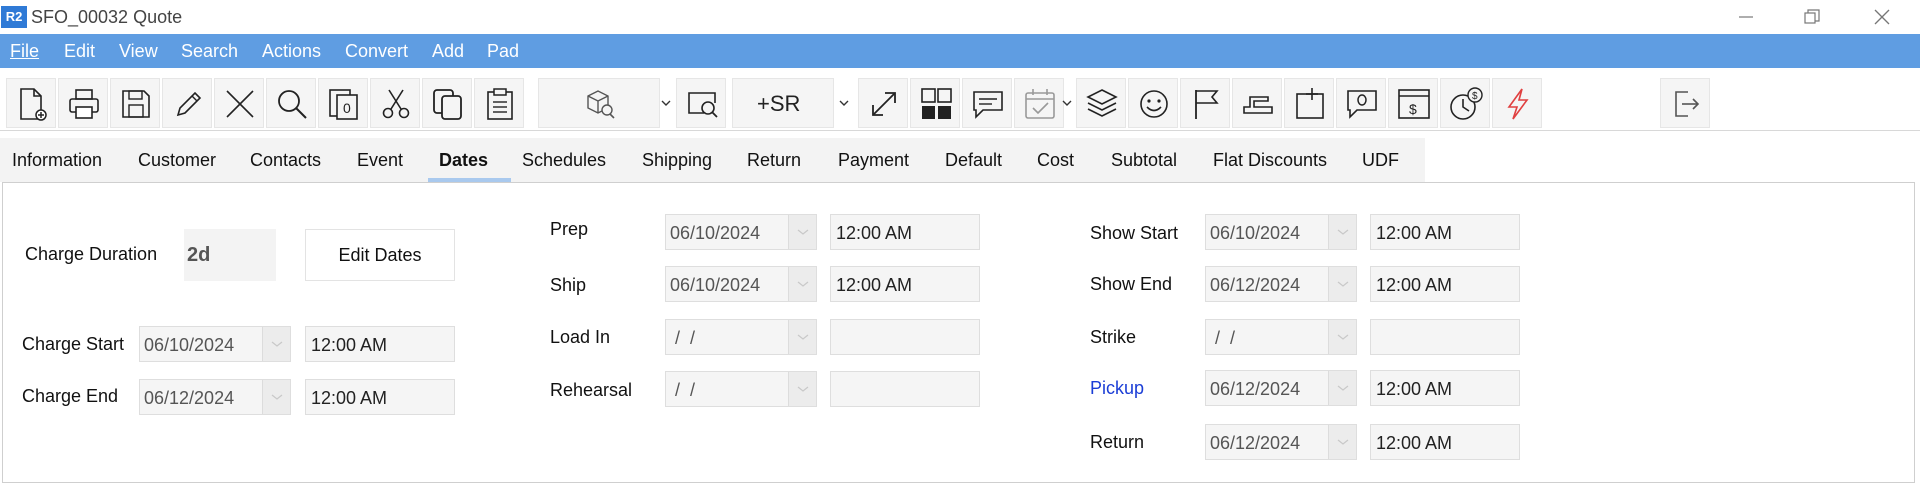 The height and width of the screenshot is (491, 1920). What do you see at coordinates (380, 255) in the screenshot?
I see `edit-dates-button: Edit Dates` at bounding box center [380, 255].